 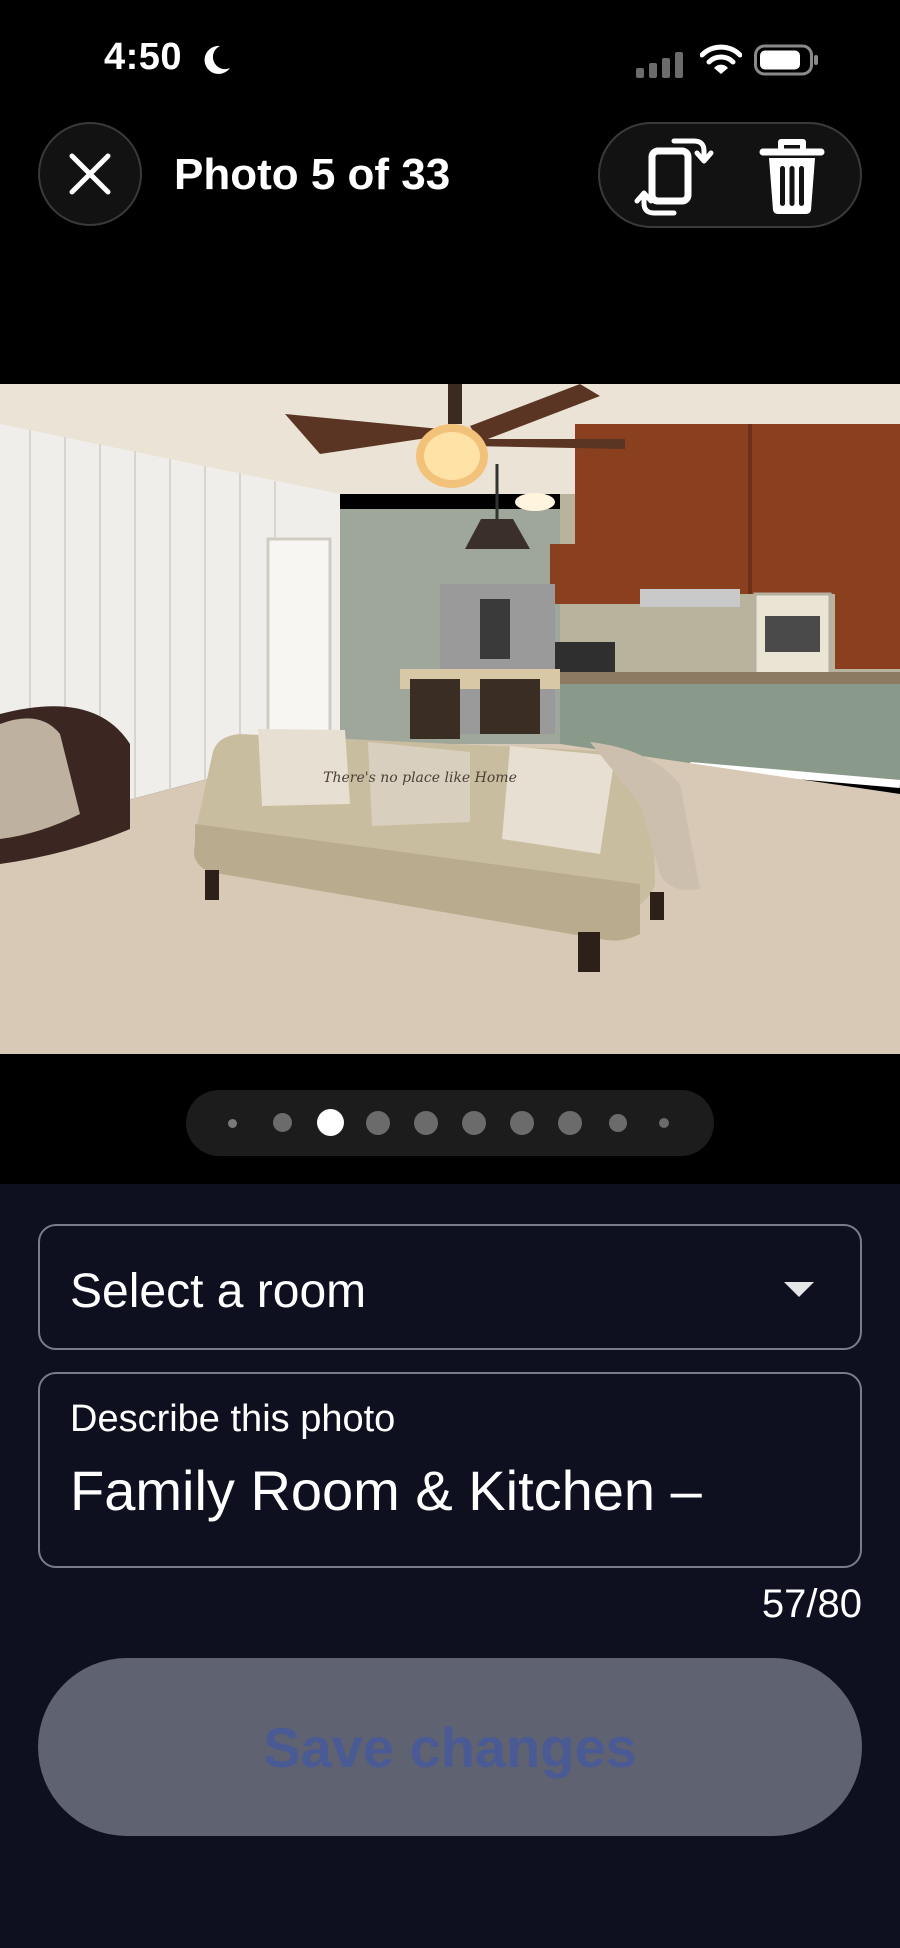 I want to click on delete-button, so click(x=792, y=176).